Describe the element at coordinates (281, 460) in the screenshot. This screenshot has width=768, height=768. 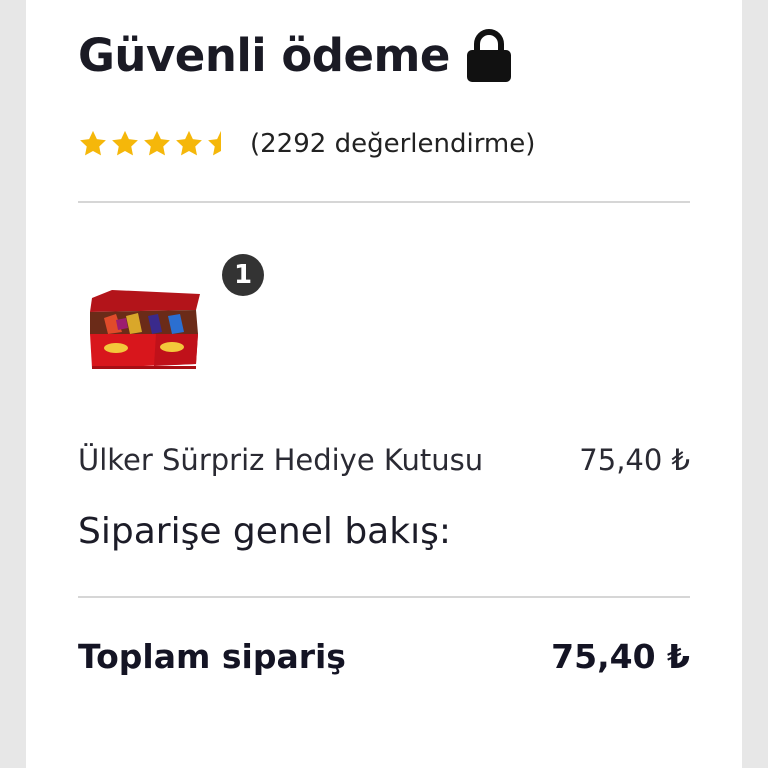
I see `product-name: Ülker Sürpriz Hediye Kutusu` at that location.